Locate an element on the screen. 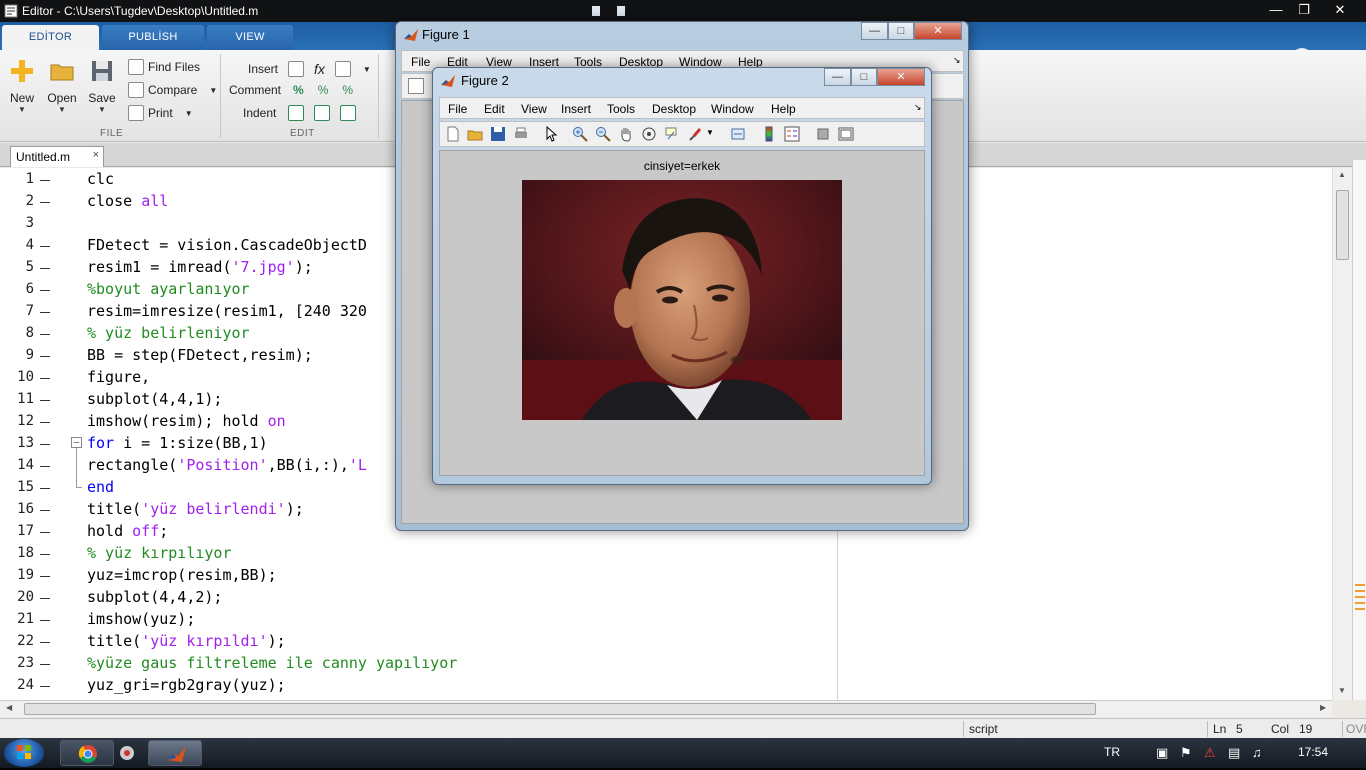 The image size is (1366, 770). figure2-minimize-button: — is located at coordinates (837, 77).